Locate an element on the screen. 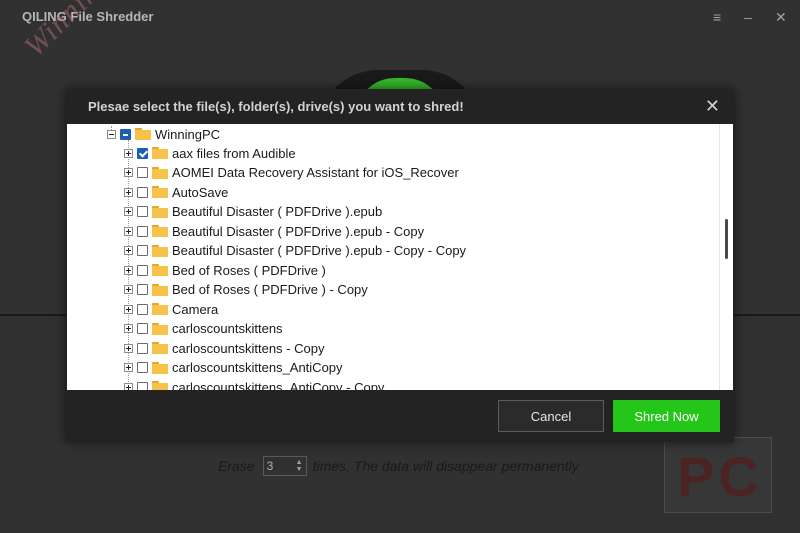 This screenshot has width=800, height=533. tree-item: aax files from Audible is located at coordinates (210, 153).